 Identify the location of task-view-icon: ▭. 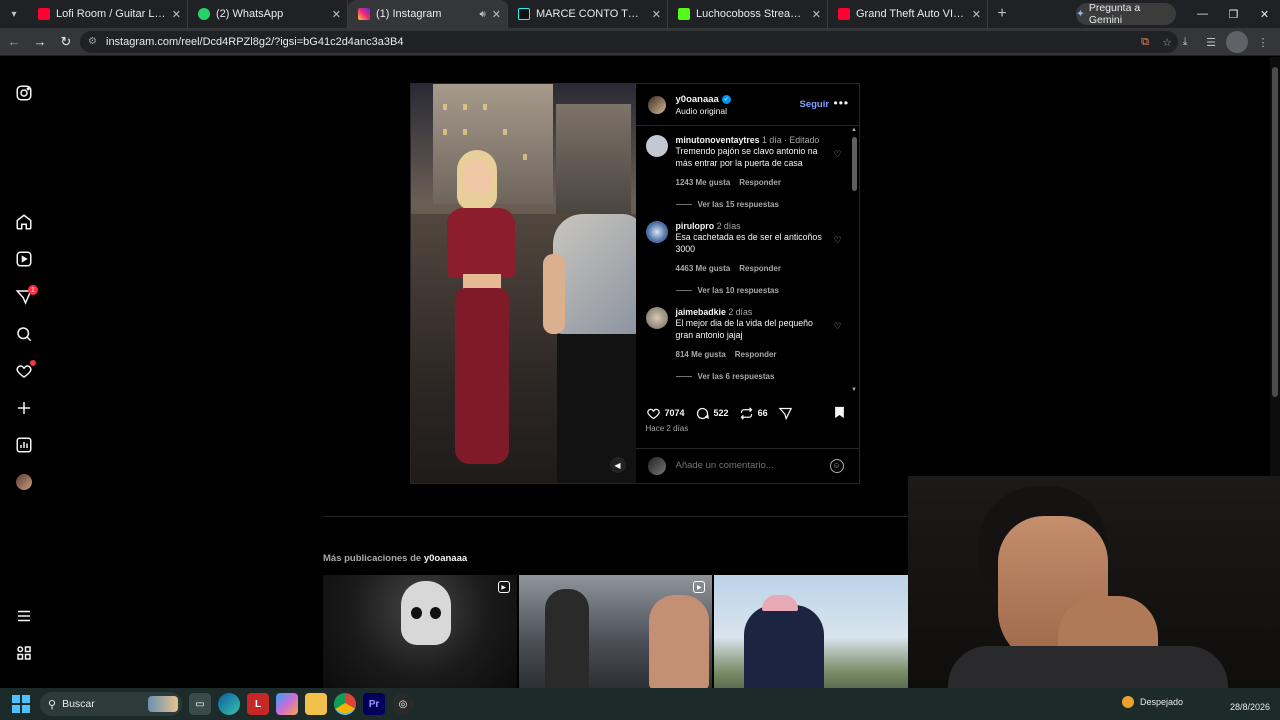
(200, 704).